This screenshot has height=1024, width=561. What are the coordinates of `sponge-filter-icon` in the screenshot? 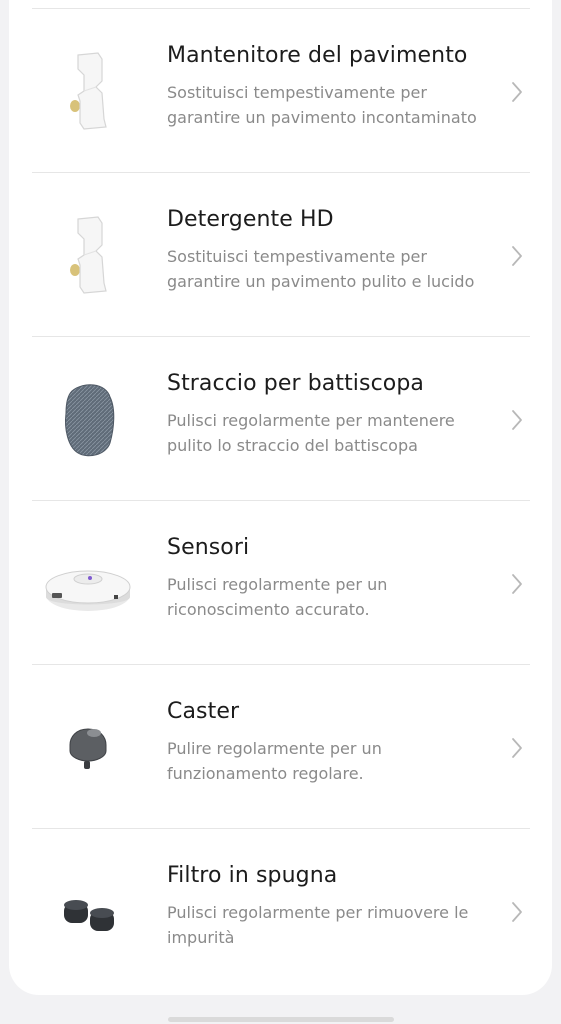 It's located at (88, 911).